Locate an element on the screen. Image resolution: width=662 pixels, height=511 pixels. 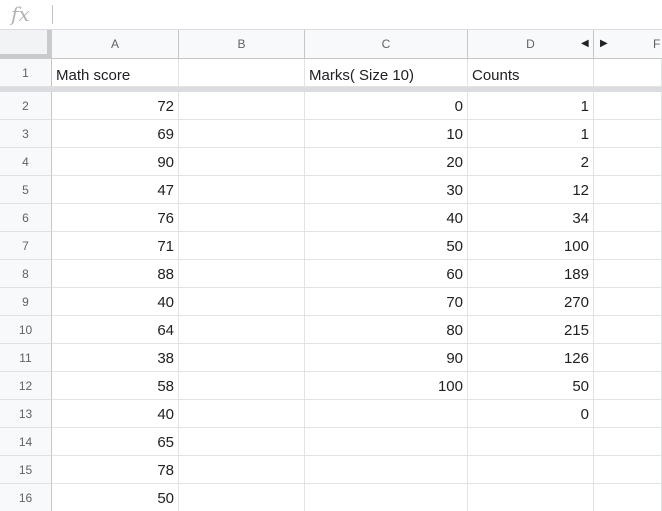
cell-a7: 71 is located at coordinates (115, 246).